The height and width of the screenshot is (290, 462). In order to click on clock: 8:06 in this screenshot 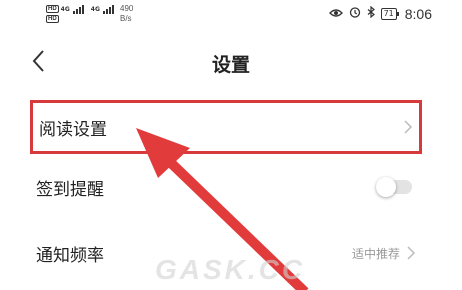, I will do `click(418, 14)`.